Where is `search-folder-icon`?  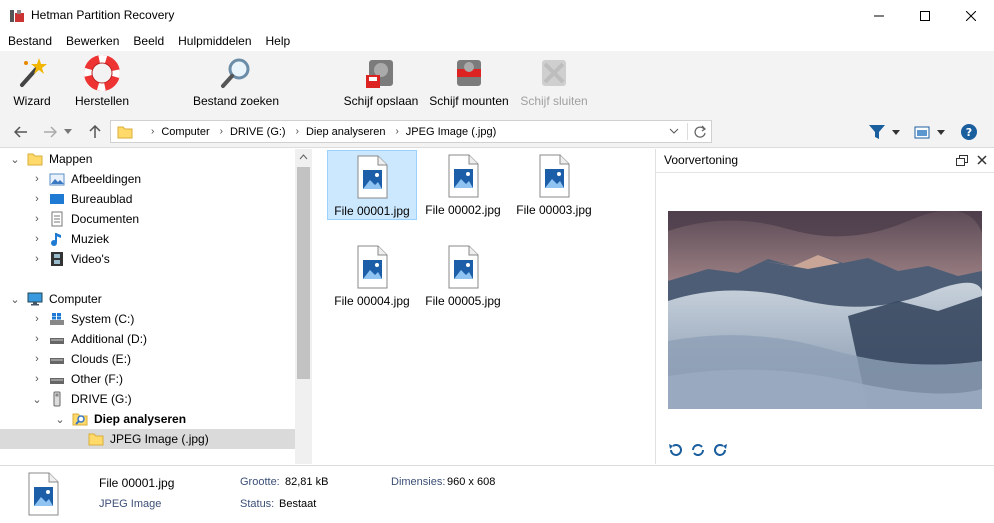 search-folder-icon is located at coordinates (80, 419).